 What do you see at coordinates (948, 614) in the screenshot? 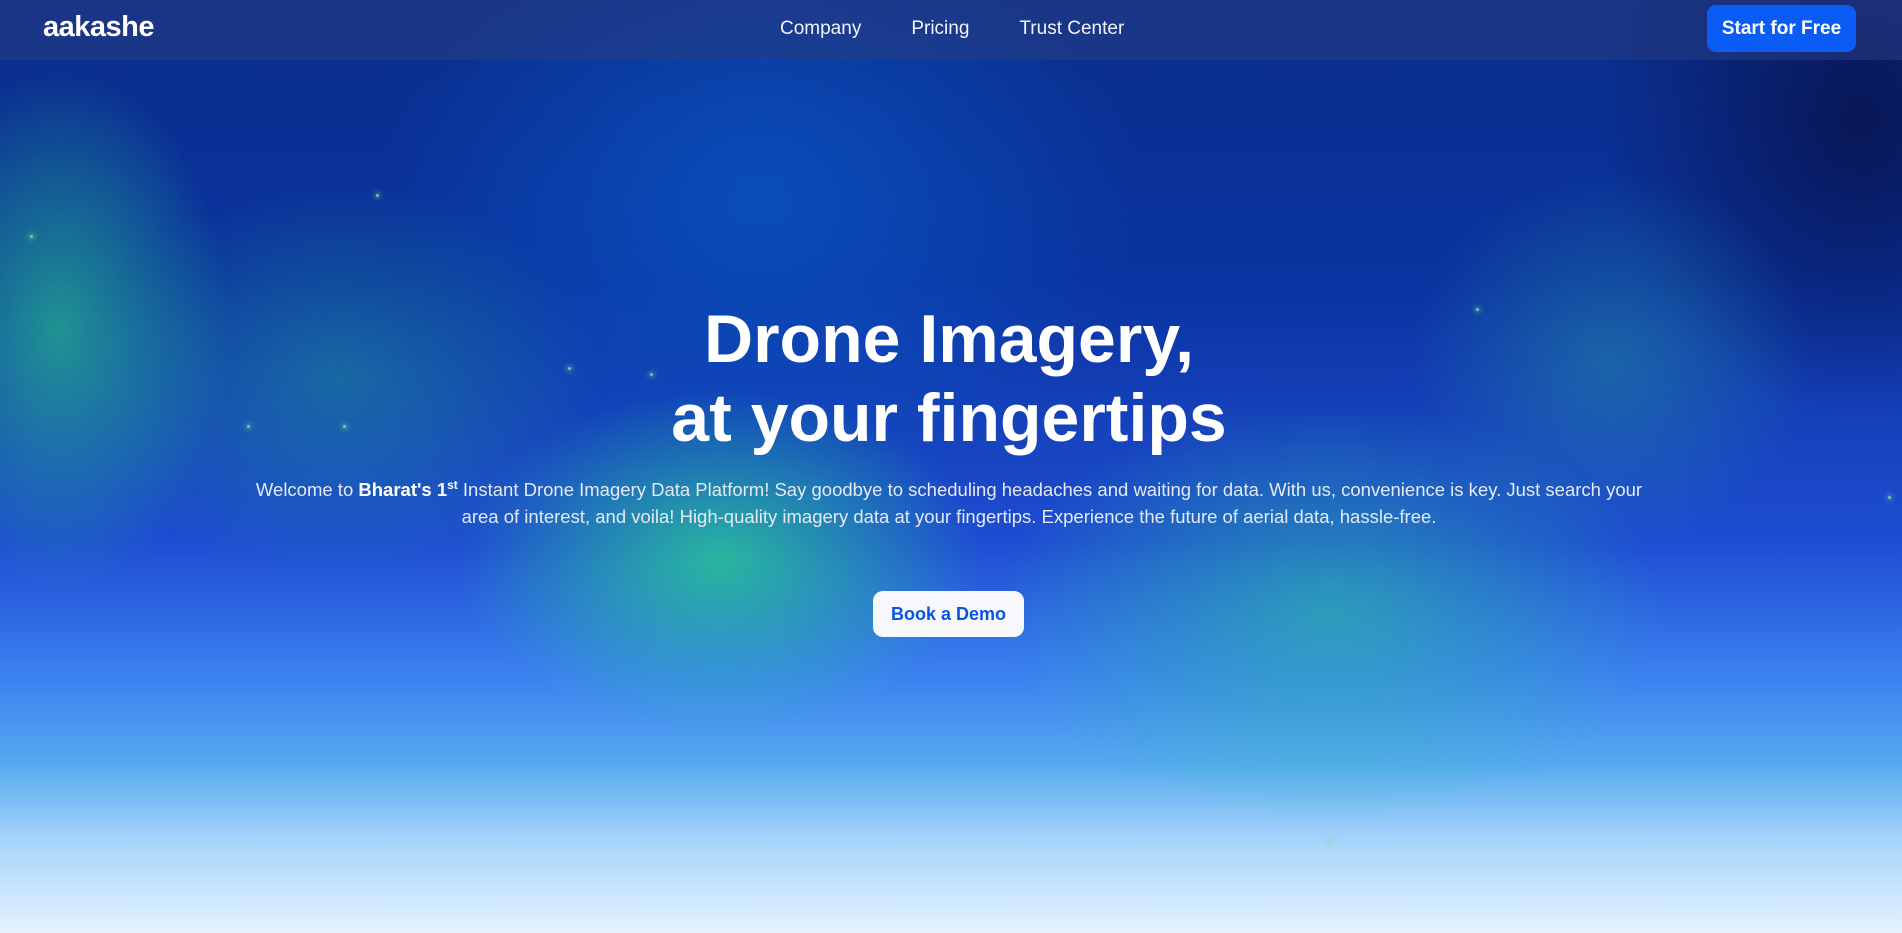
I see `book-a-demo-button: Book a Demo` at bounding box center [948, 614].